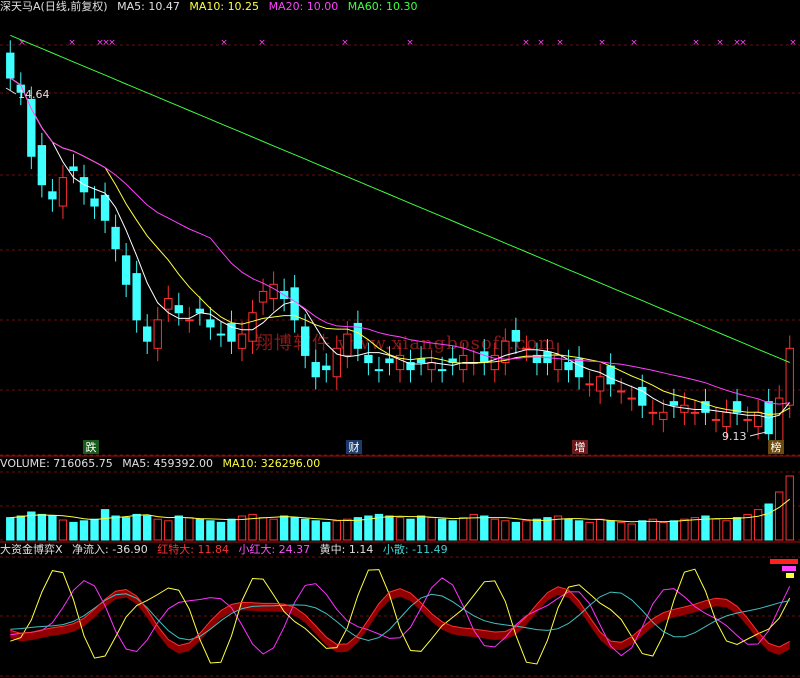 The width and height of the screenshot is (800, 678). What do you see at coordinates (696, 43) in the screenshot?
I see `signal-mark-14: ×` at bounding box center [696, 43].